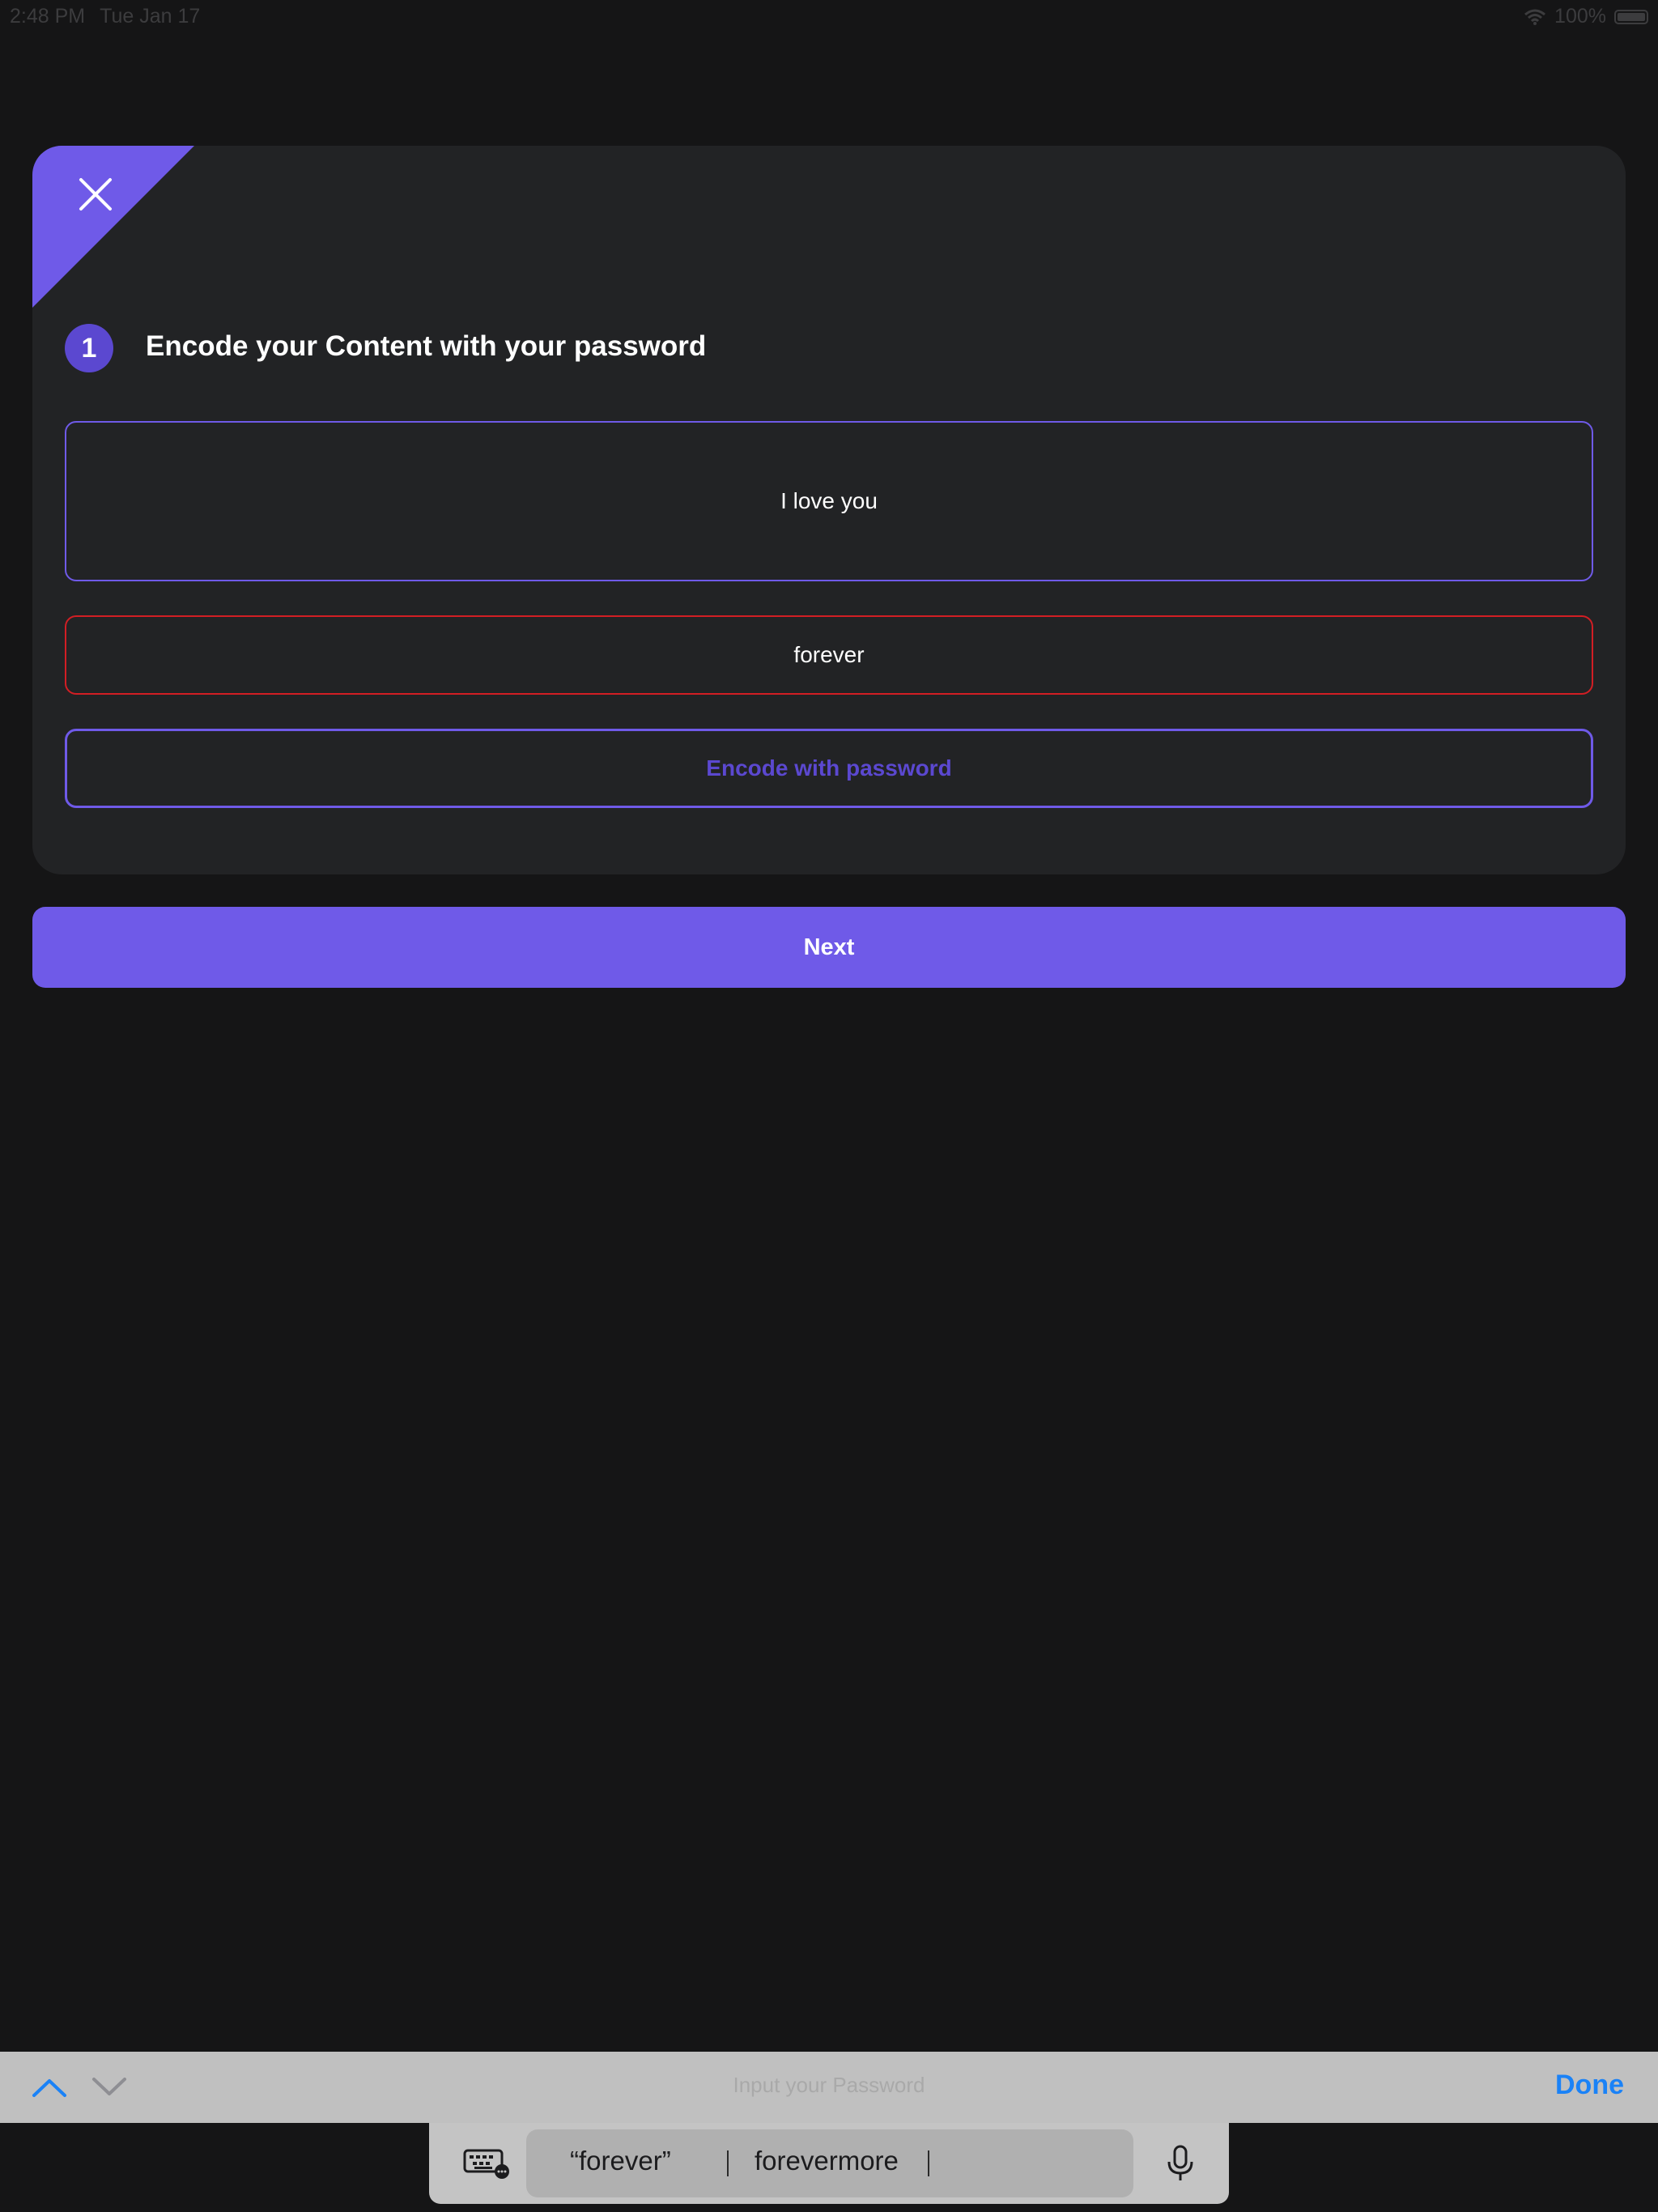  I want to click on suggestion-pill: “forever” forevermore, so click(829, 2163).